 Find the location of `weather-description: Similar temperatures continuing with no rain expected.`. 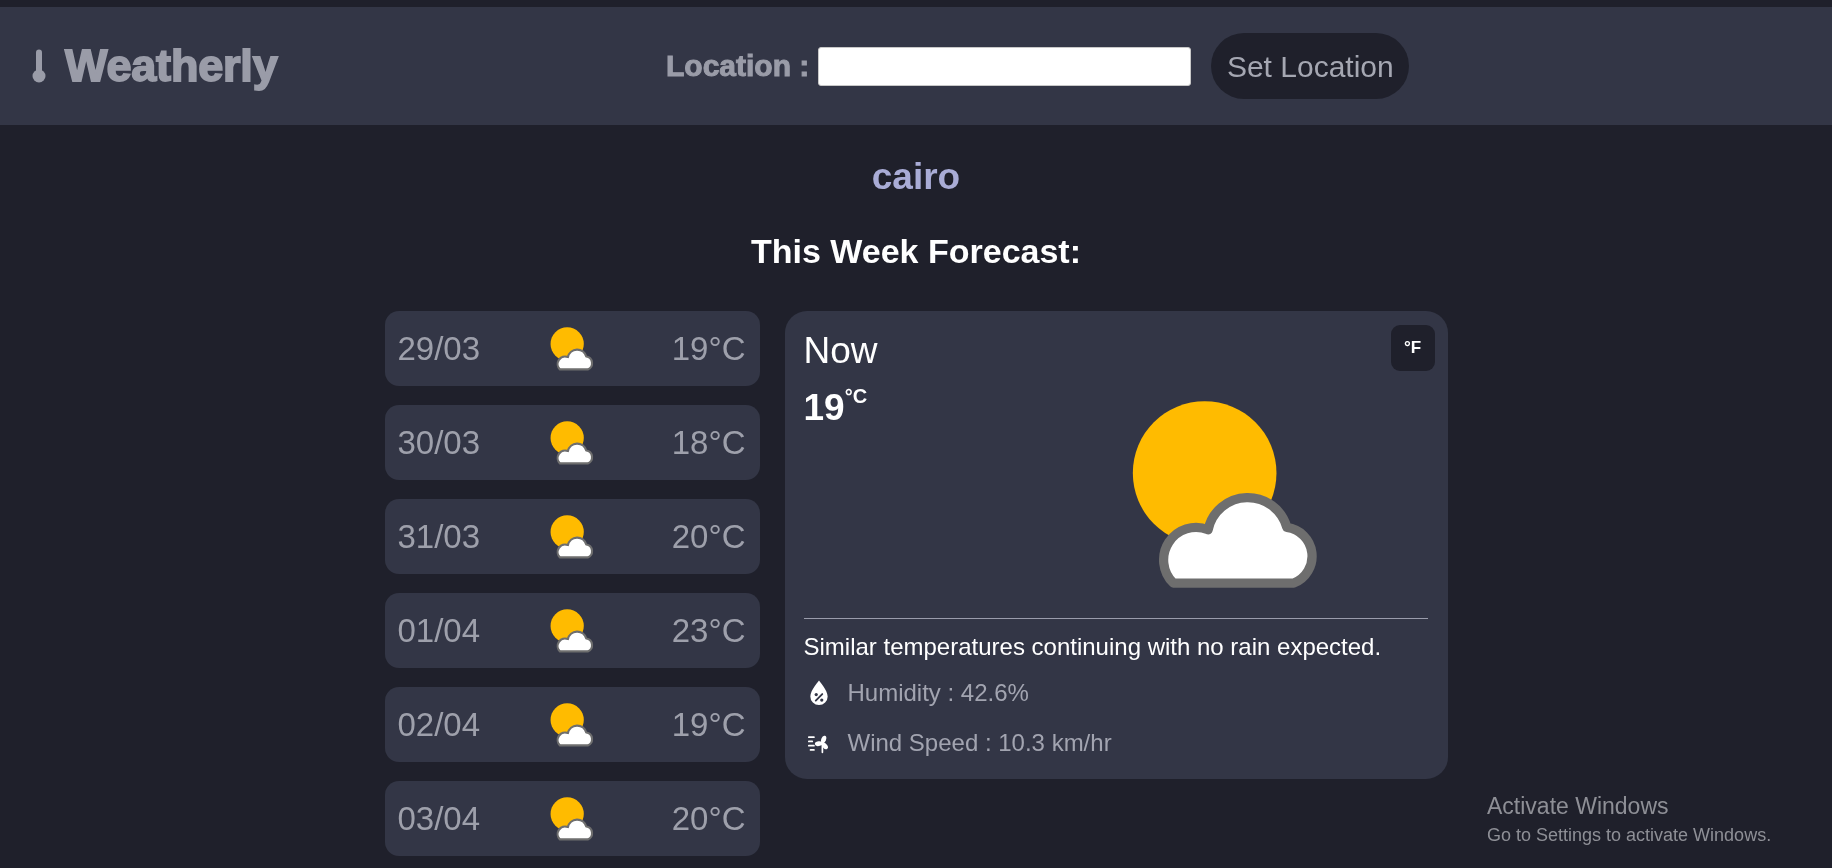

weather-description: Similar temperatures continuing with no rain expected. is located at coordinates (1093, 647).